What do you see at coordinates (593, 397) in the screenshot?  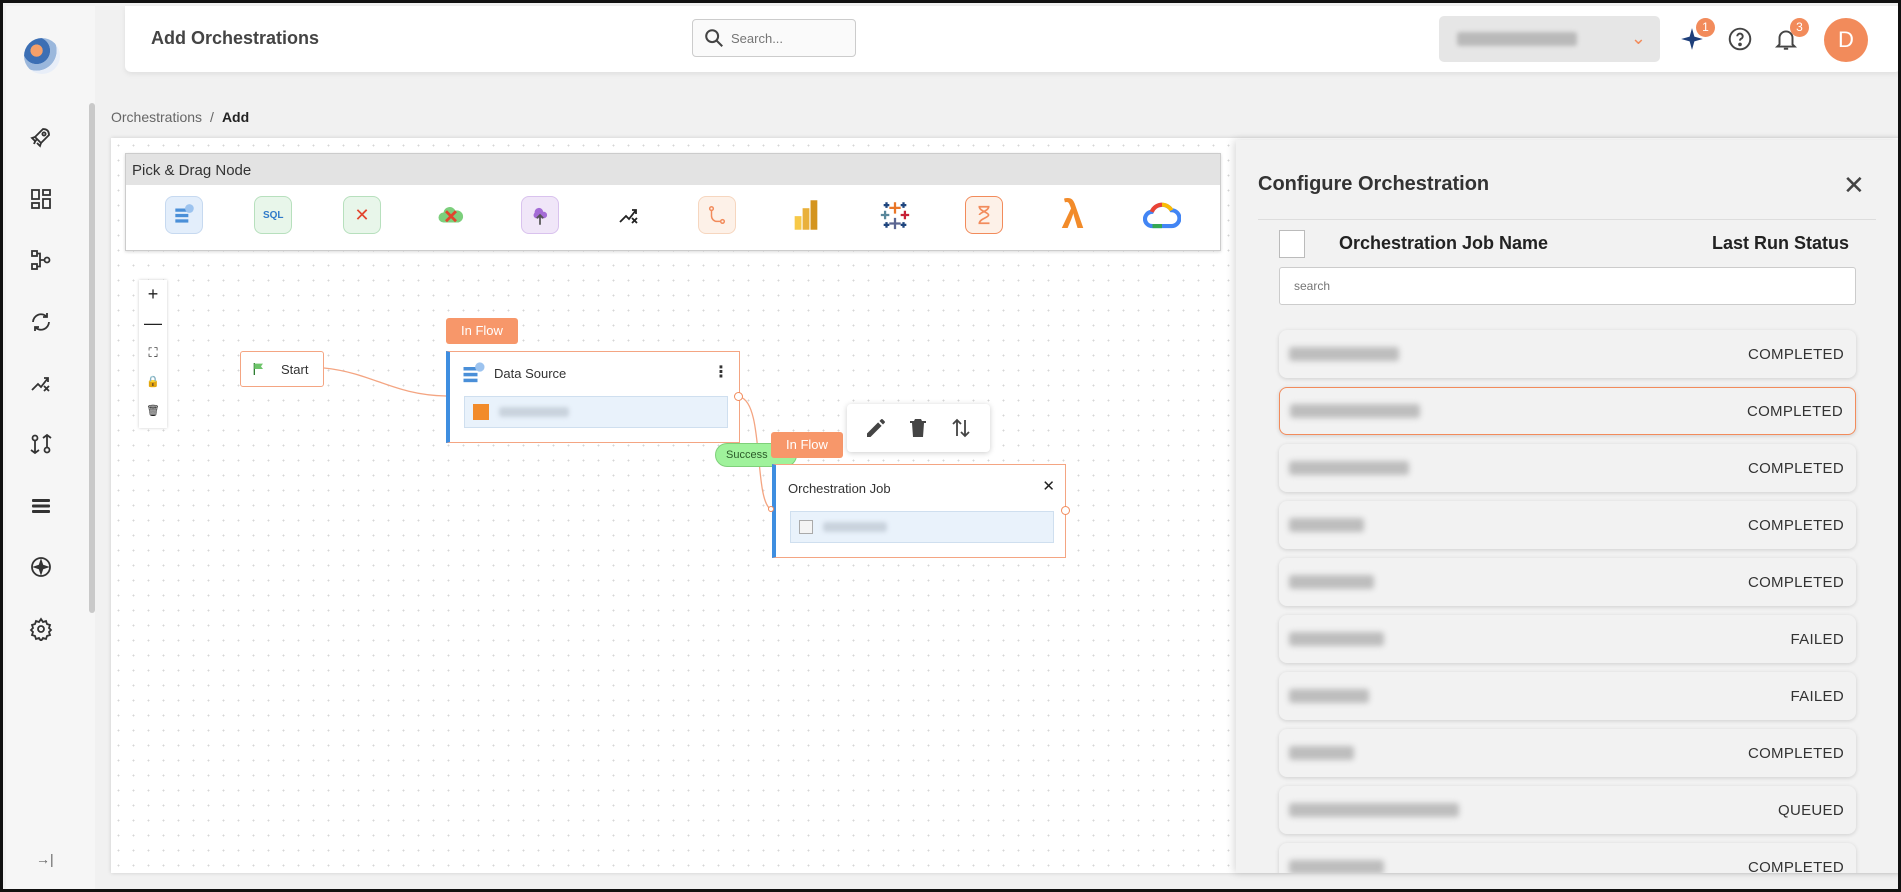 I see `data-source-node: Data Source ⋮` at bounding box center [593, 397].